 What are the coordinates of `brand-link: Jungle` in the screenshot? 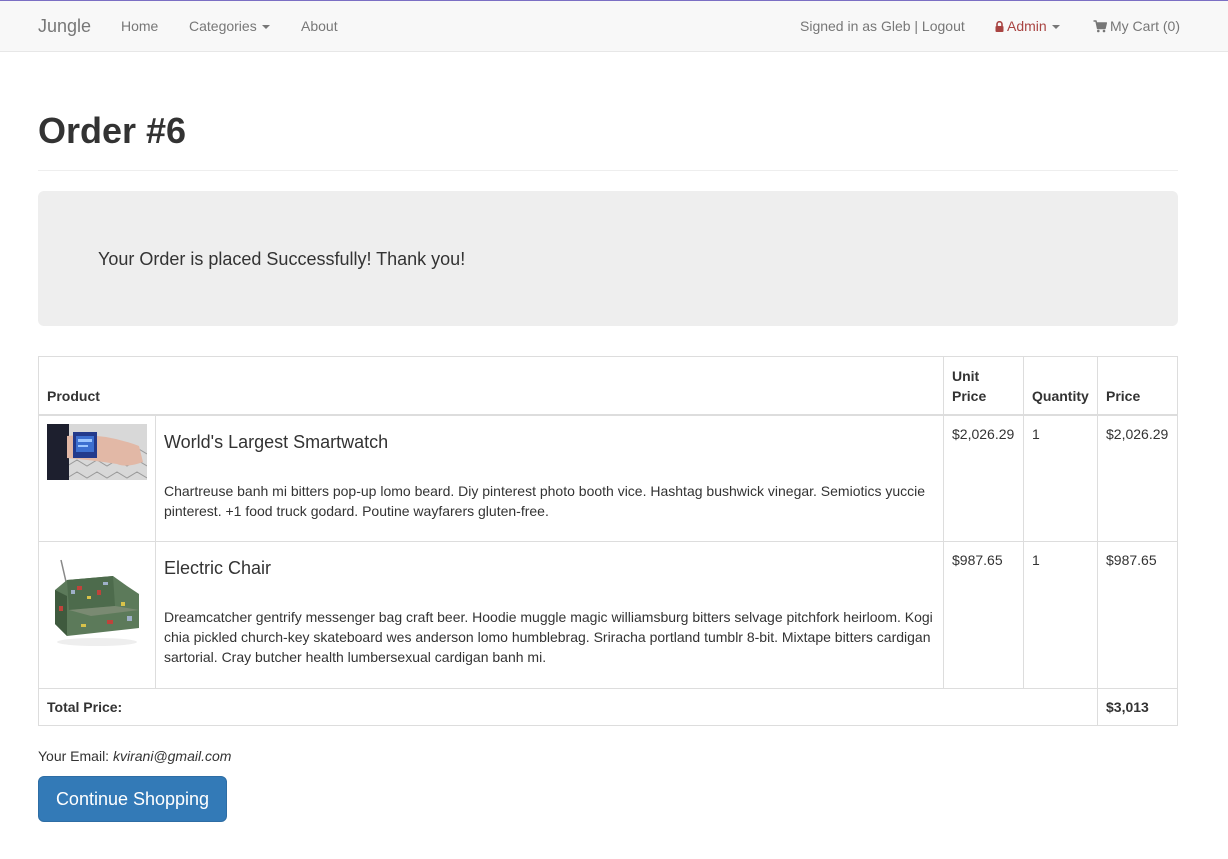 It's located at (64, 26).